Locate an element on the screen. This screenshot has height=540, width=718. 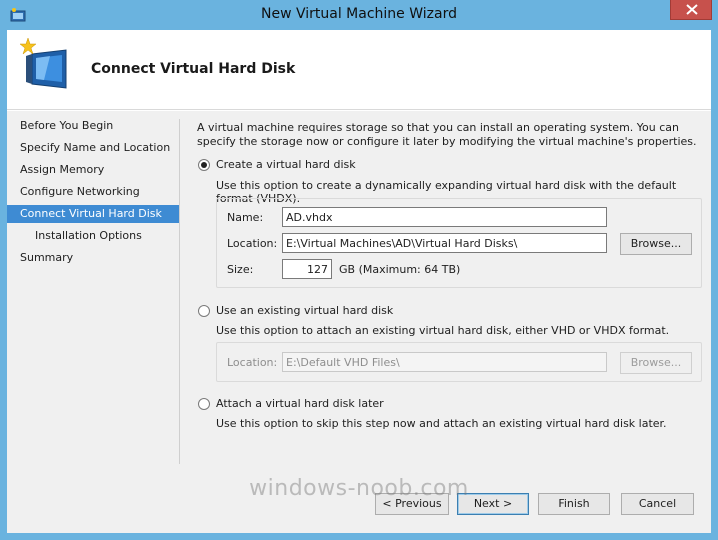
create-vhd-radio is located at coordinates (204, 165).